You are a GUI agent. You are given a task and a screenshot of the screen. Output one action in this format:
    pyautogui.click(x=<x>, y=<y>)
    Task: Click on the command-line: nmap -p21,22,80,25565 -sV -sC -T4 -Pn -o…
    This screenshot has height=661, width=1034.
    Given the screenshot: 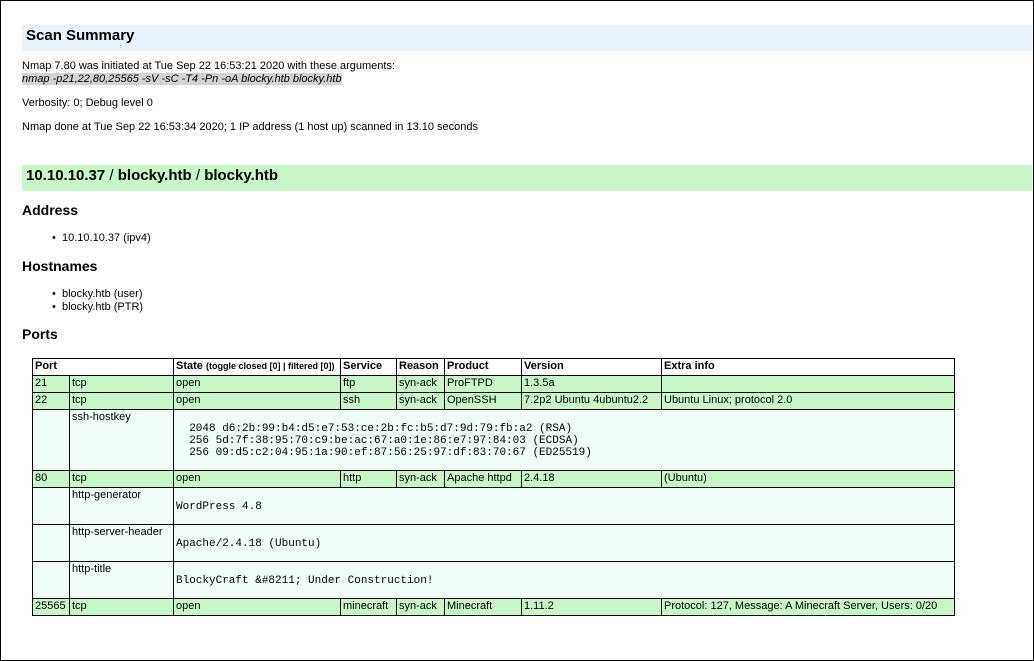 What is the action you would take?
    pyautogui.click(x=182, y=79)
    